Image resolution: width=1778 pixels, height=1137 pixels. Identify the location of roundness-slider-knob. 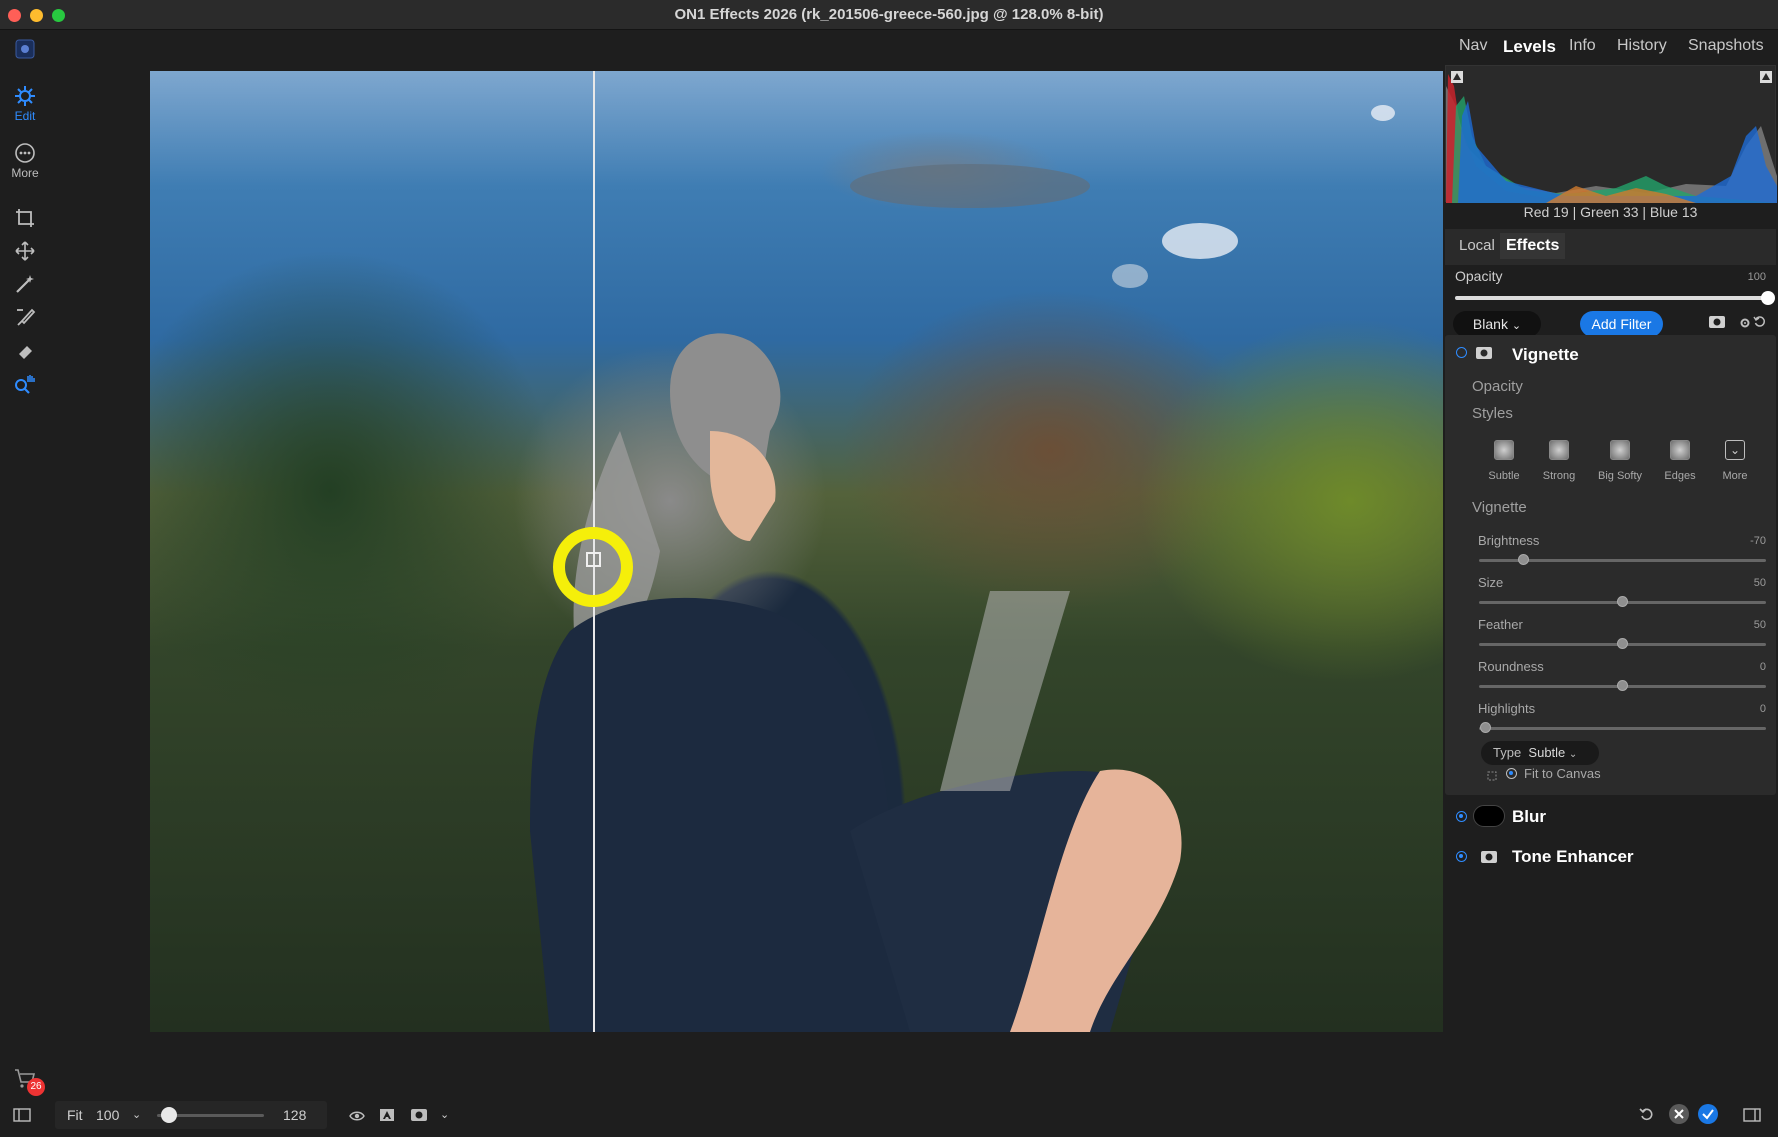
(1622, 685).